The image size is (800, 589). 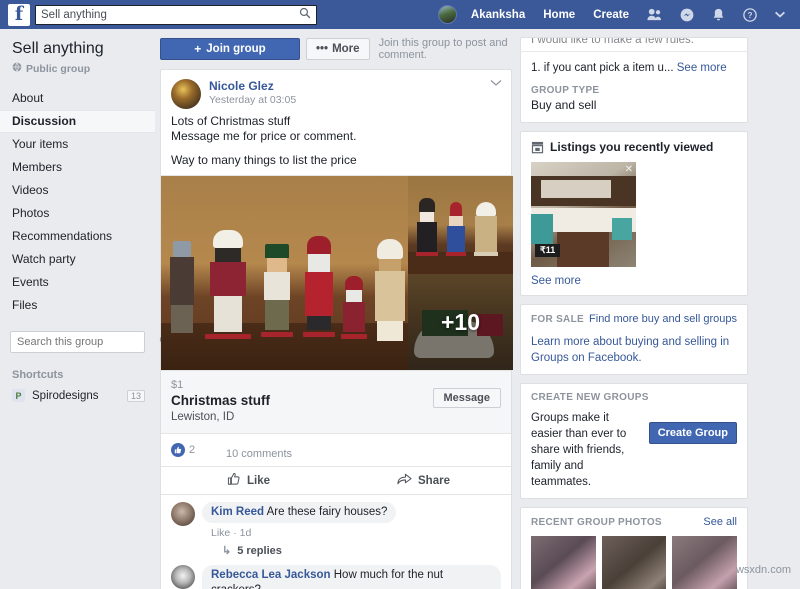 I want to click on group-search-input, so click(x=88, y=342).